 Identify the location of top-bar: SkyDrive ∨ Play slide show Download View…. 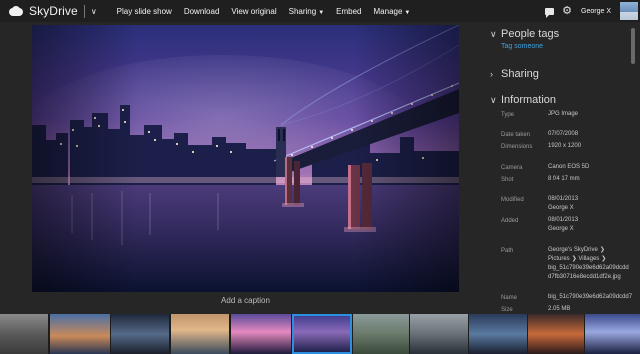
(320, 11).